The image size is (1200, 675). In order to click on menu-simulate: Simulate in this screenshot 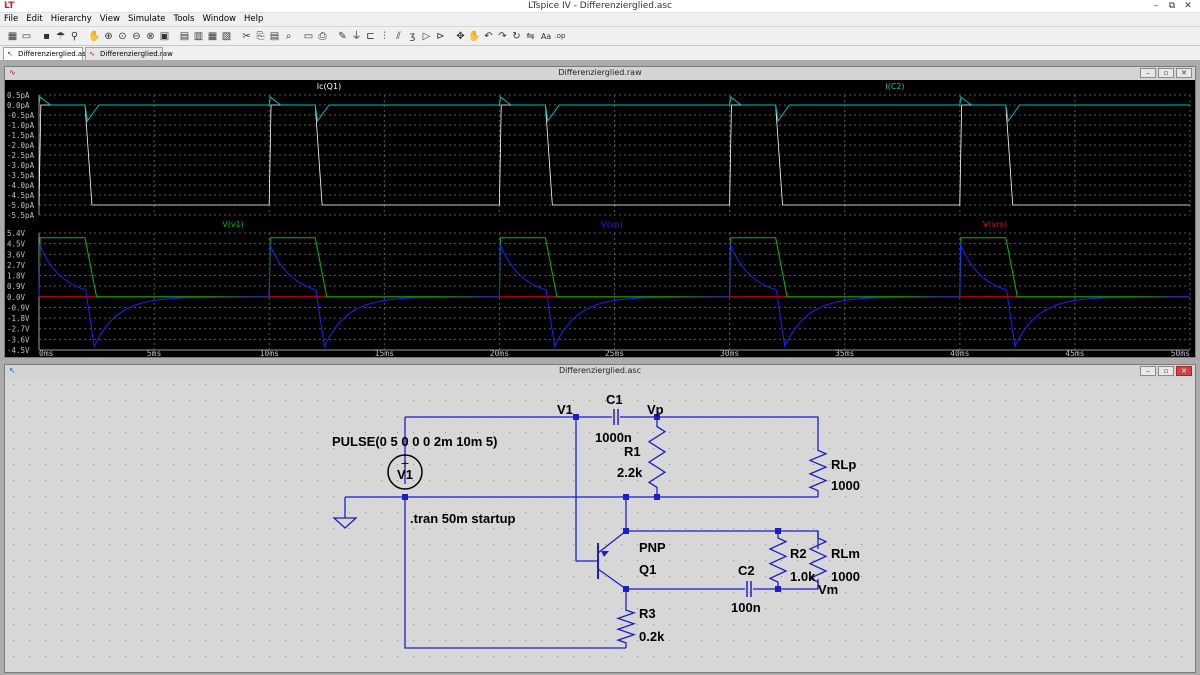, I will do `click(147, 19)`.